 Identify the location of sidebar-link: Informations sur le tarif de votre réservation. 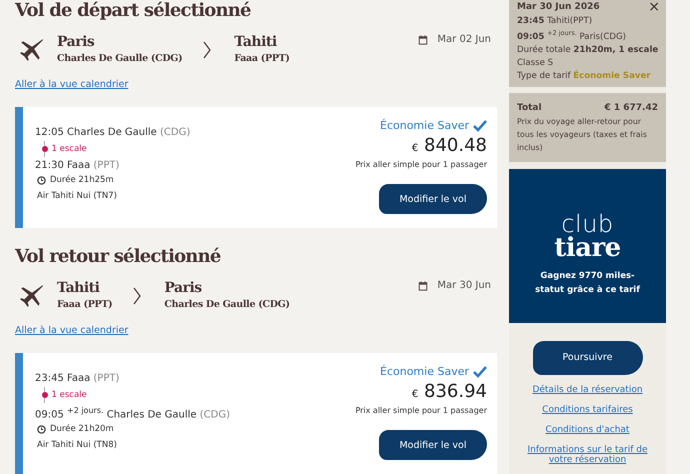
(588, 454).